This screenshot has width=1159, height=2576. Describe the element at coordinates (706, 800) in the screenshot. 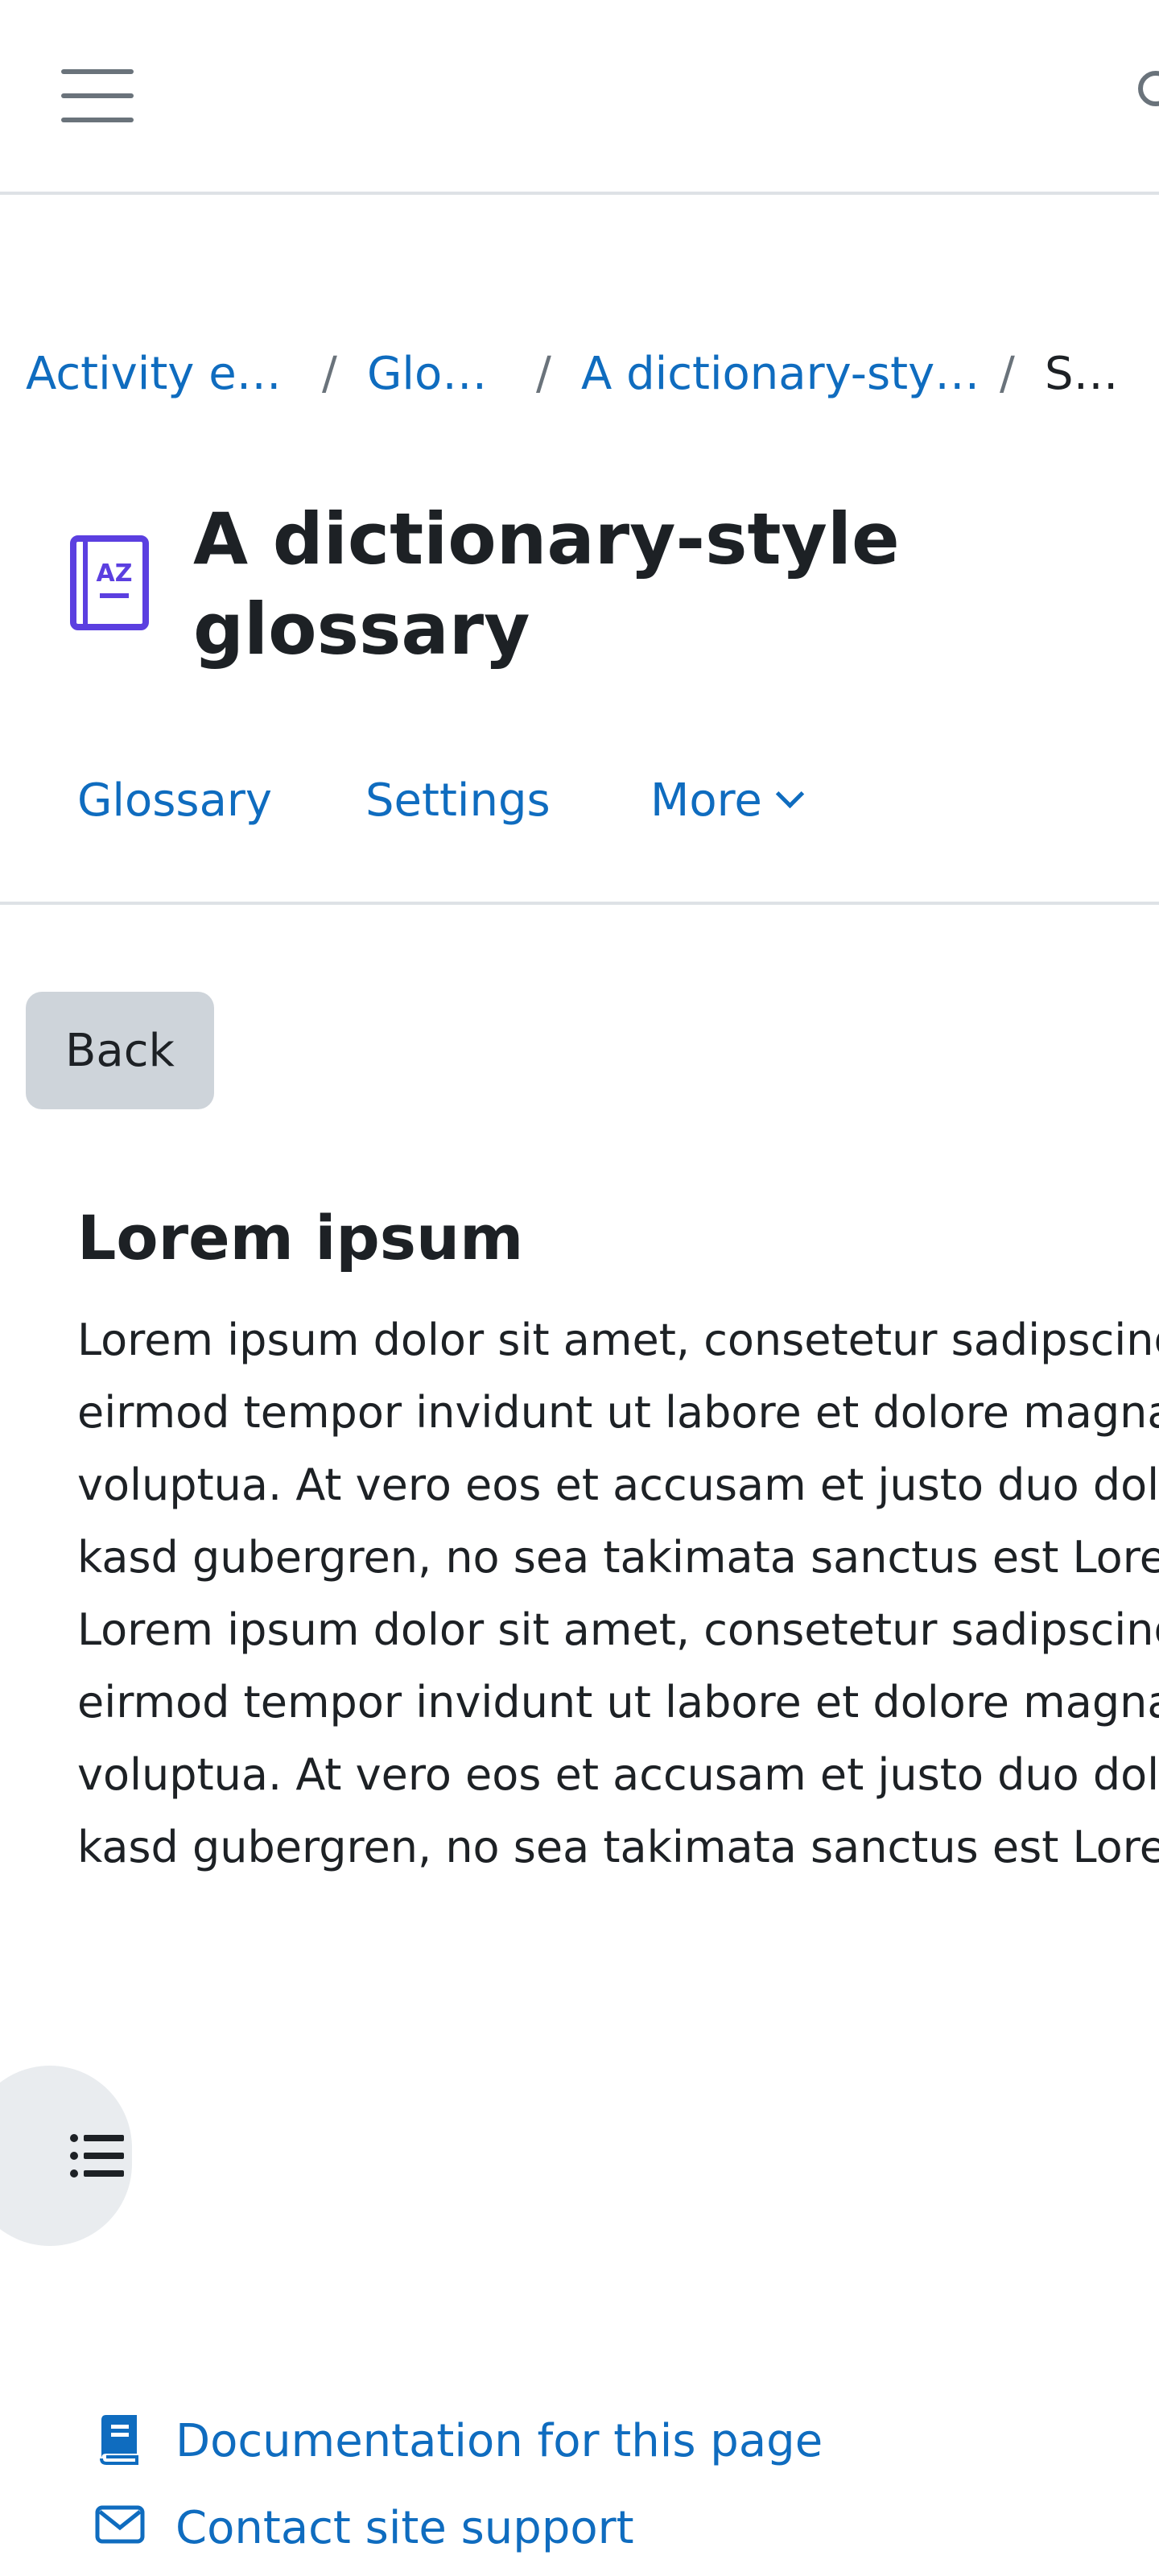

I see `tab-more-label: More` at that location.